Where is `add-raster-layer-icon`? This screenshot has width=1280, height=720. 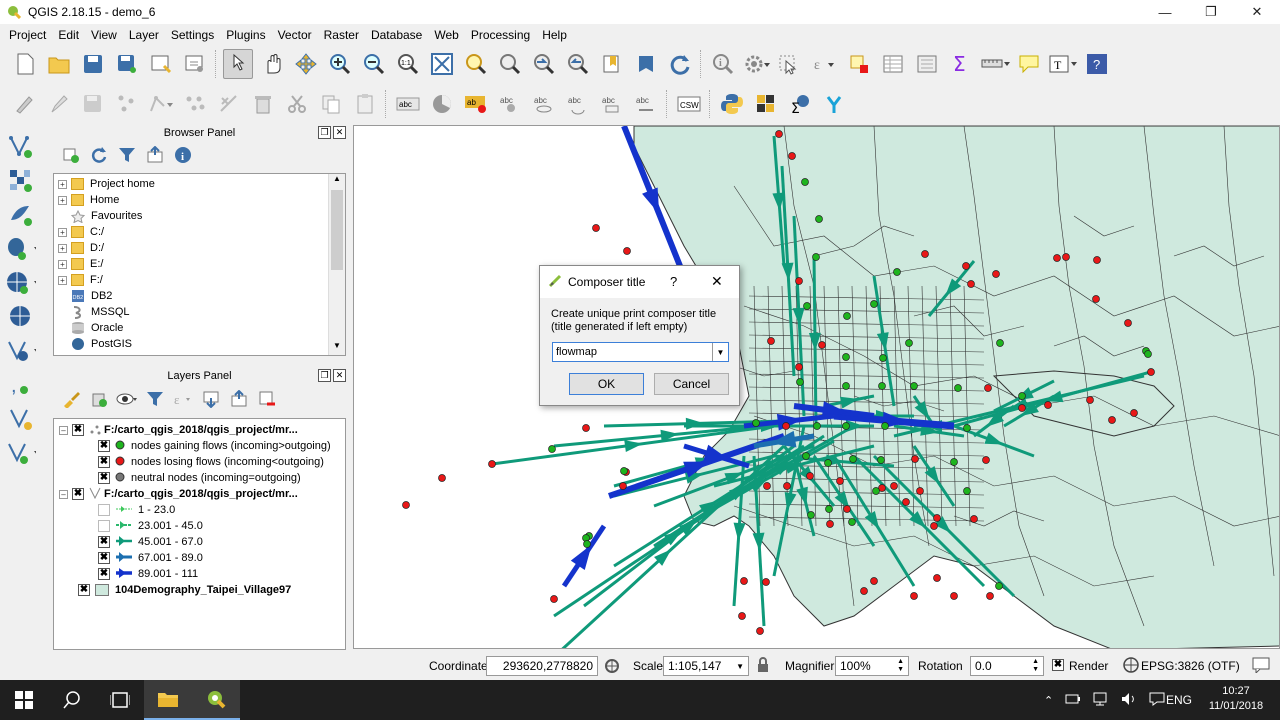 add-raster-layer-icon is located at coordinates (21, 181).